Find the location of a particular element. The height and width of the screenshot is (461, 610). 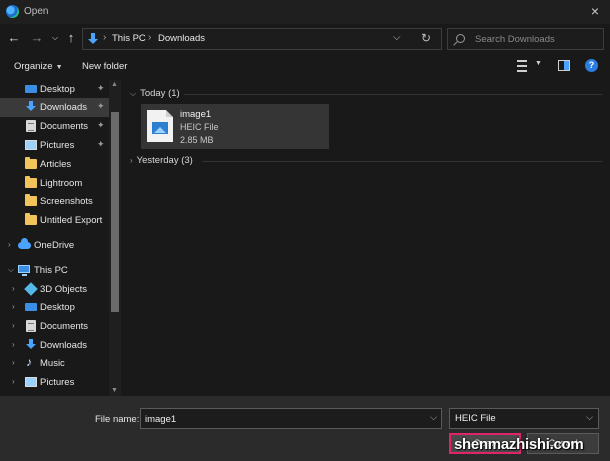

group-label: Today (1) is located at coordinates (160, 93).